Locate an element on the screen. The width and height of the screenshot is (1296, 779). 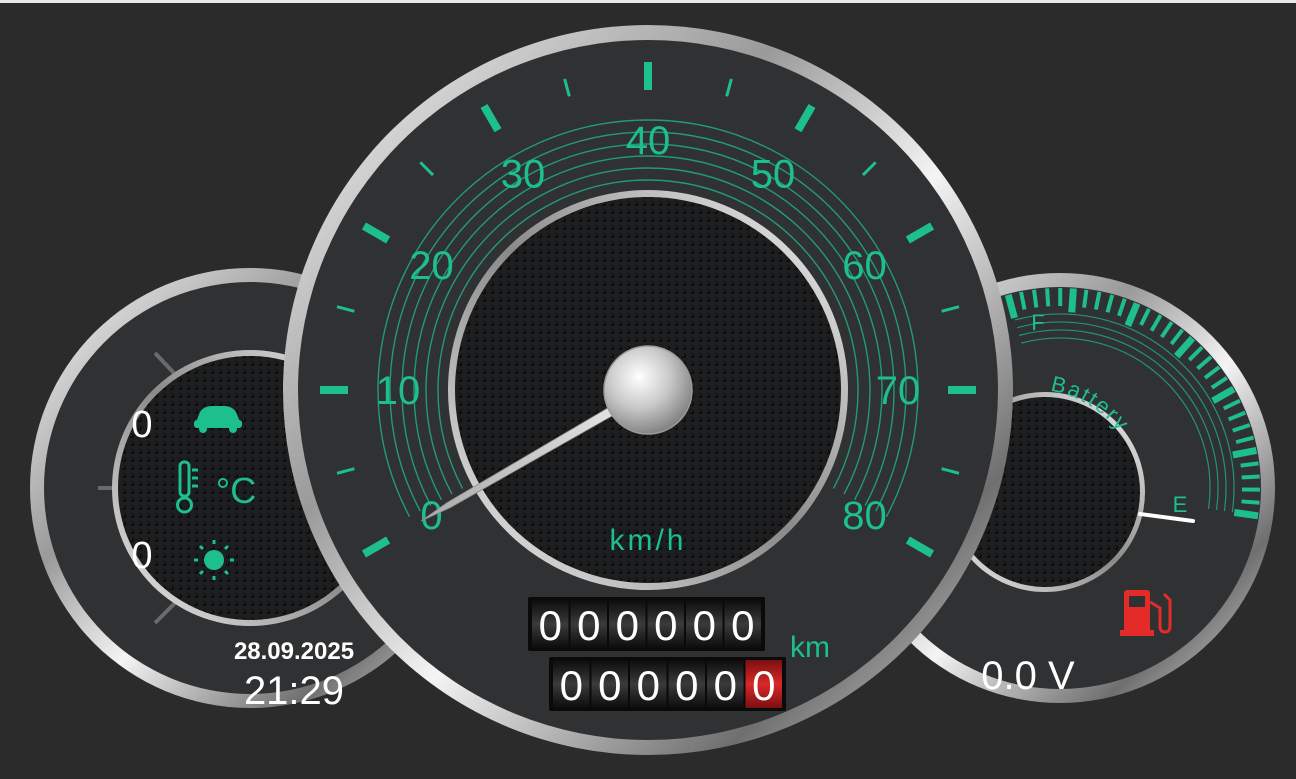
speed-label: 80 is located at coordinates (864, 516).